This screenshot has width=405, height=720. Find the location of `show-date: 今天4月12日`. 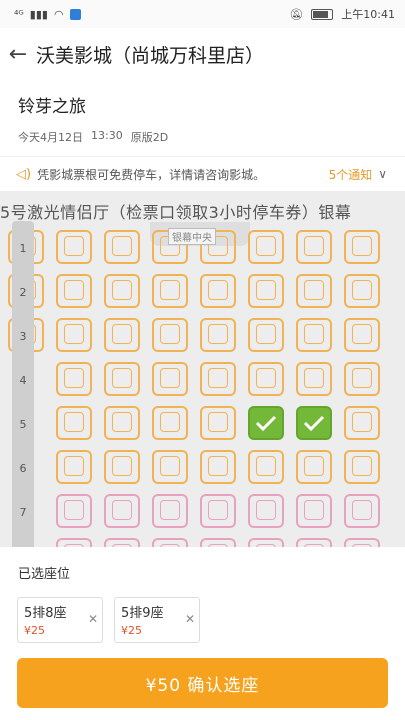

show-date: 今天4月12日 is located at coordinates (50, 137).